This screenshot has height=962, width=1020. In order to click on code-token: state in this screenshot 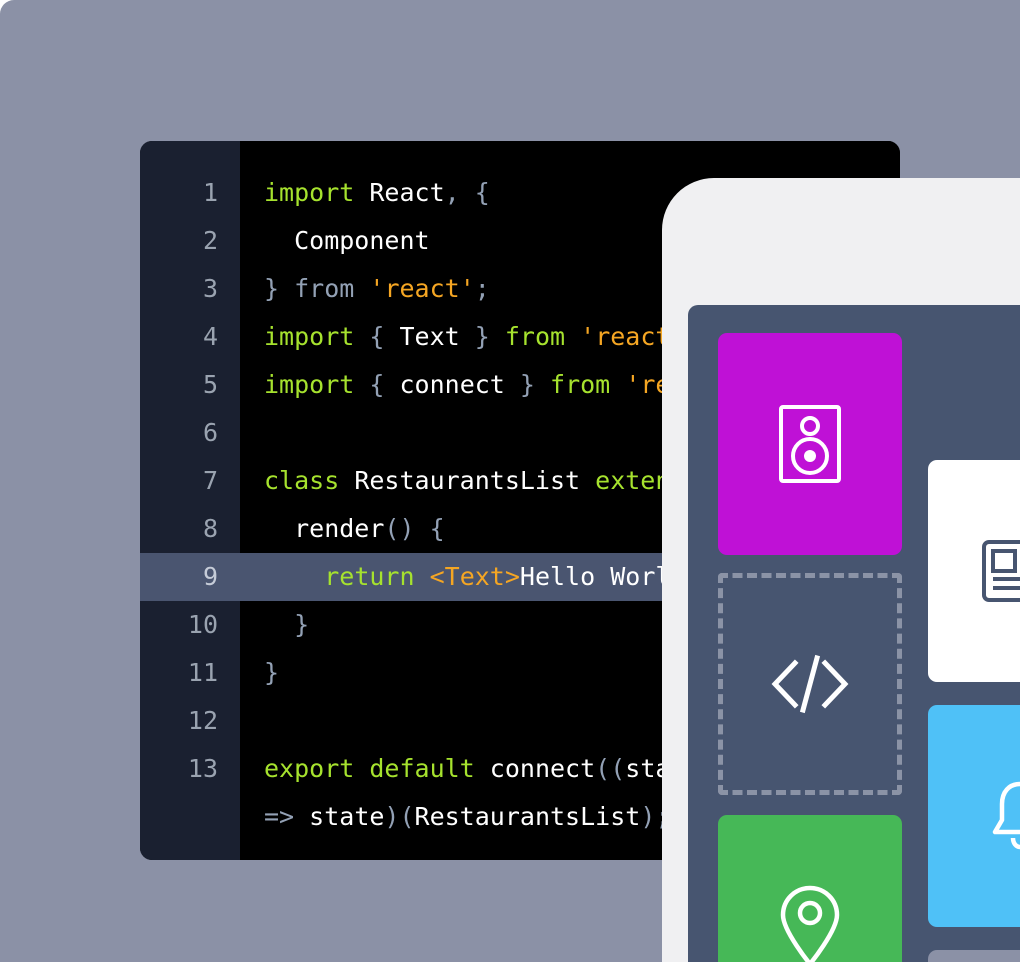, I will do `click(339, 816)`.